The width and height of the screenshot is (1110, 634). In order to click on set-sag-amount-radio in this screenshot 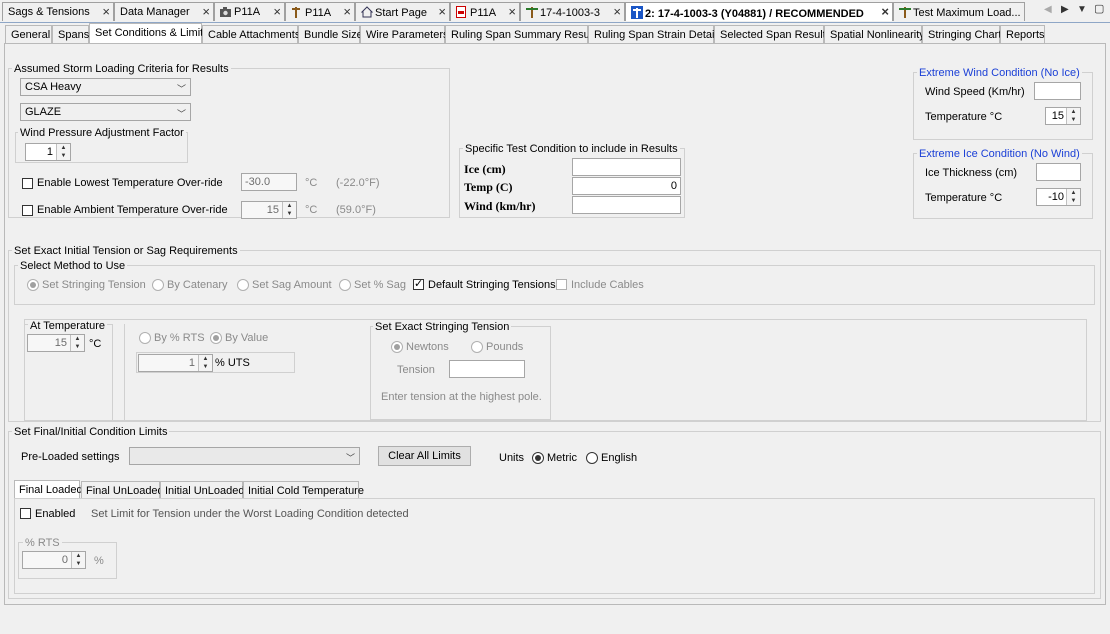, I will do `click(243, 285)`.